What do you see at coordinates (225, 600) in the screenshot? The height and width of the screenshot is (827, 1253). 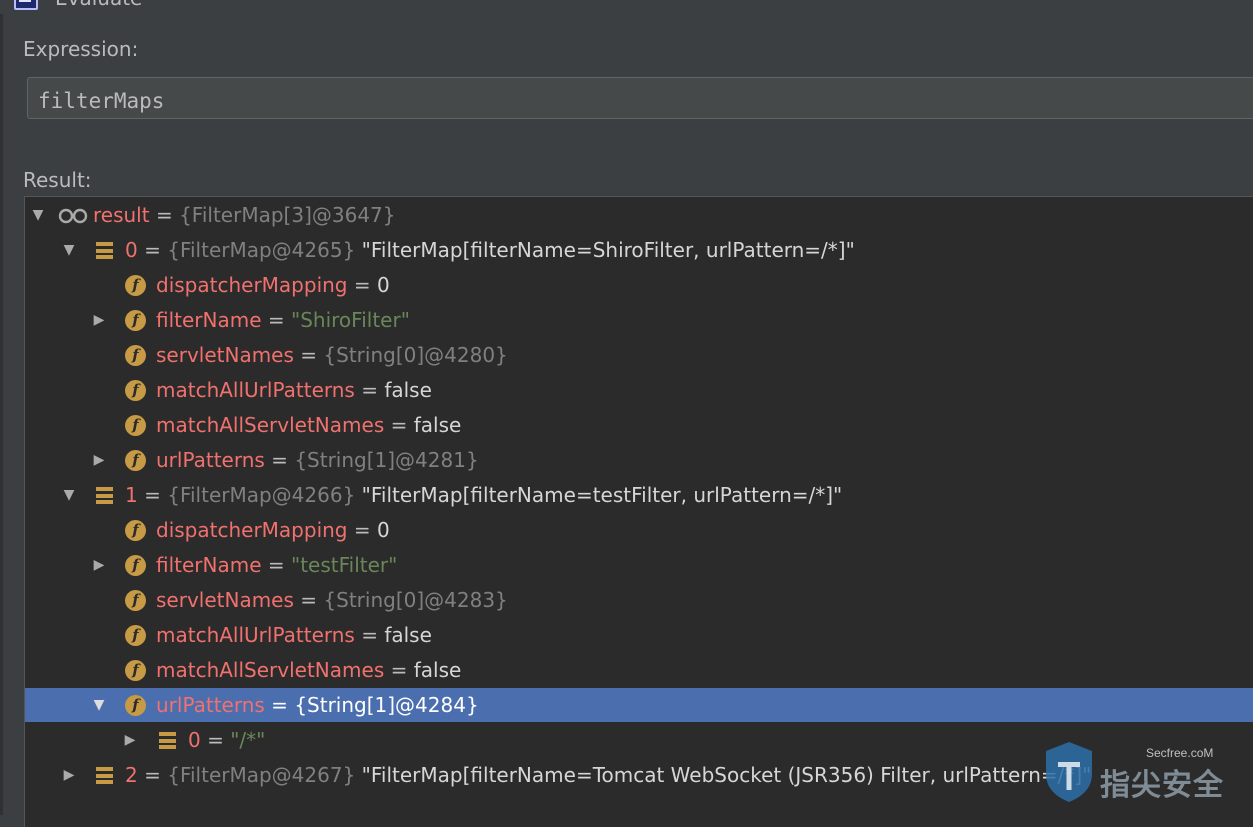 I see `node-name: servletNames` at bounding box center [225, 600].